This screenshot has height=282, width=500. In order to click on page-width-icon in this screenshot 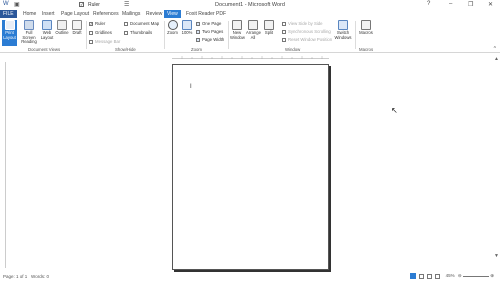, I will do `click(198, 39)`.